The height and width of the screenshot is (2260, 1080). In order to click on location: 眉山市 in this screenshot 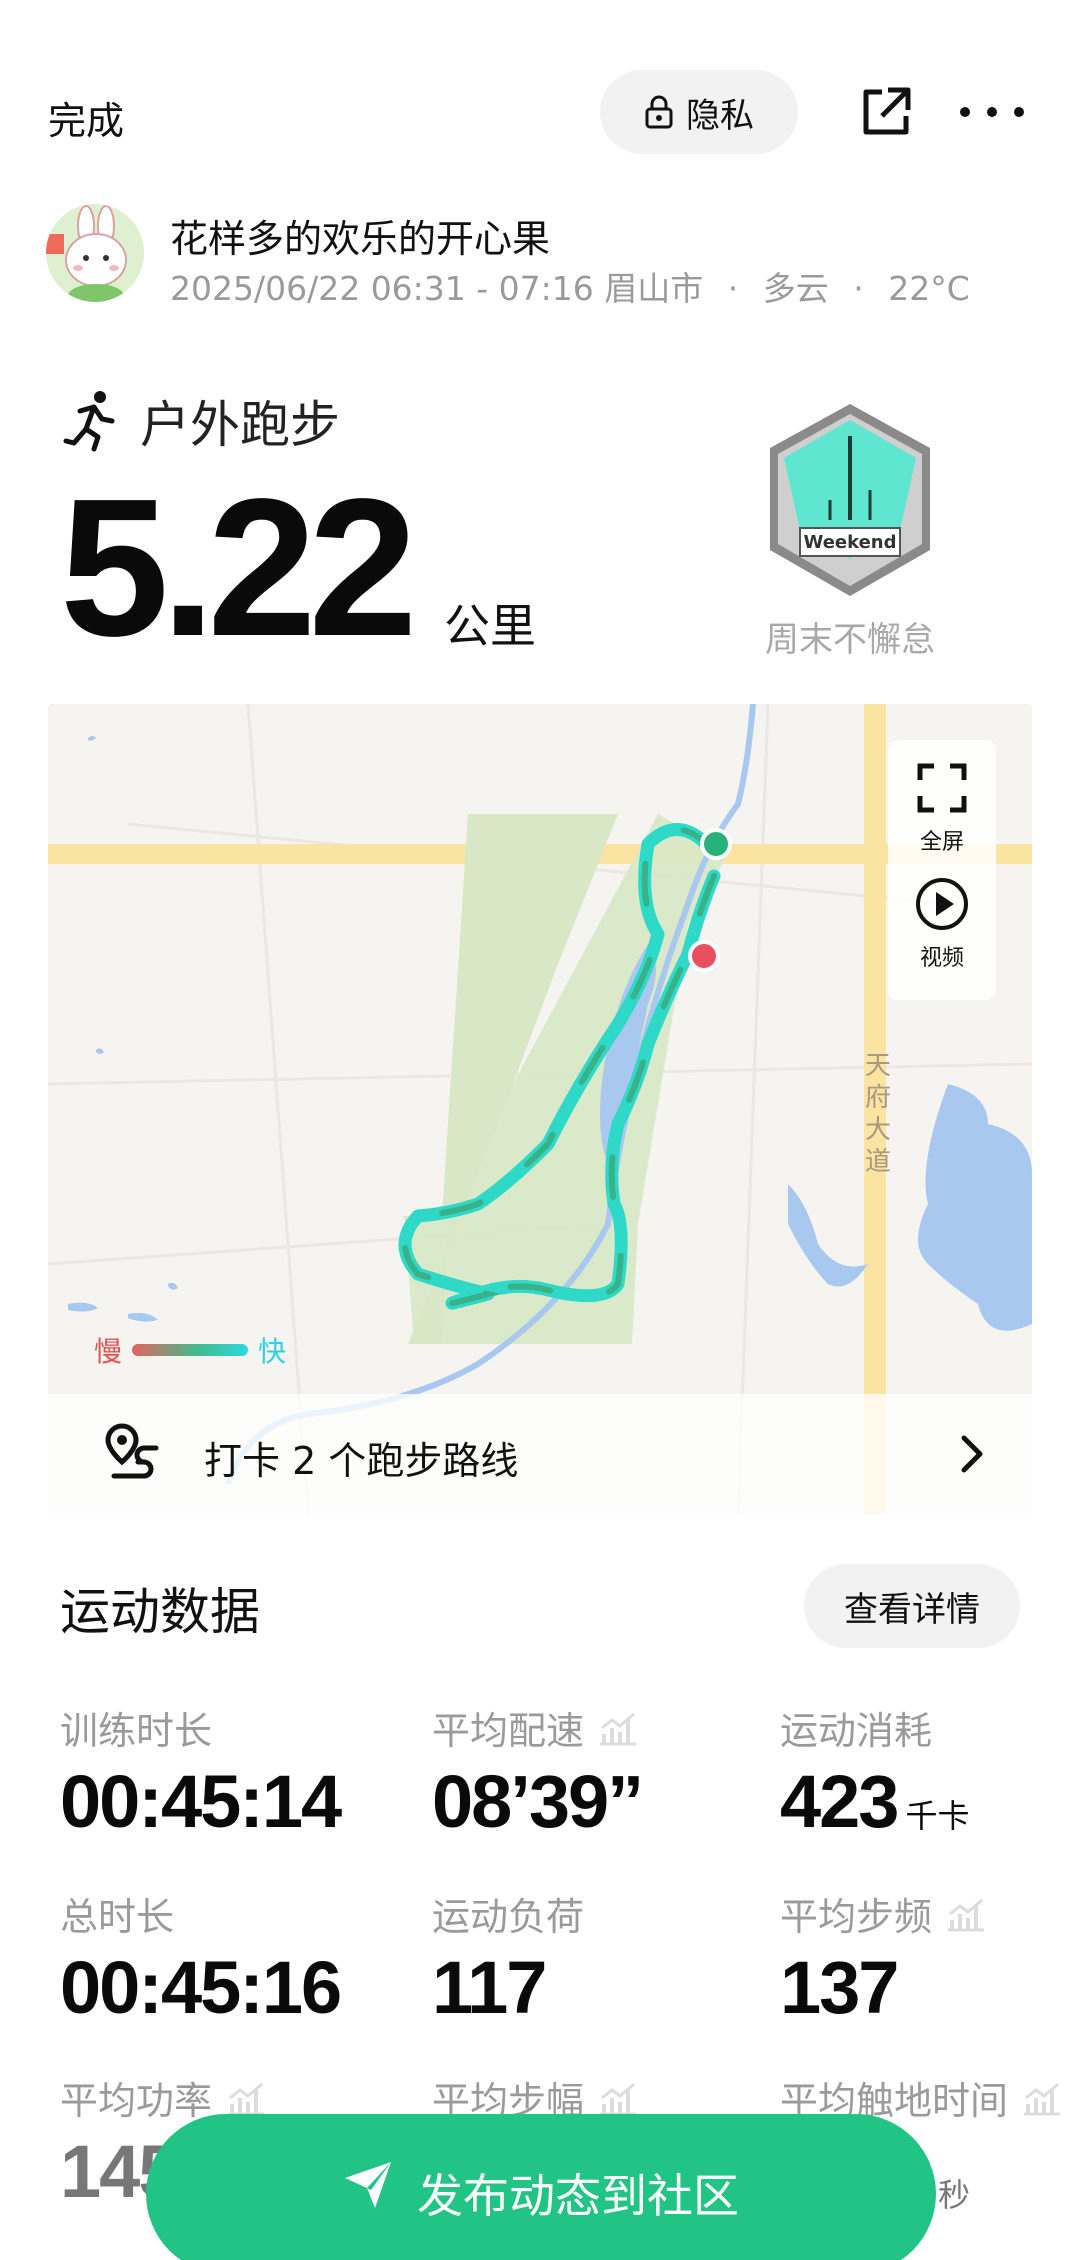, I will do `click(654, 288)`.